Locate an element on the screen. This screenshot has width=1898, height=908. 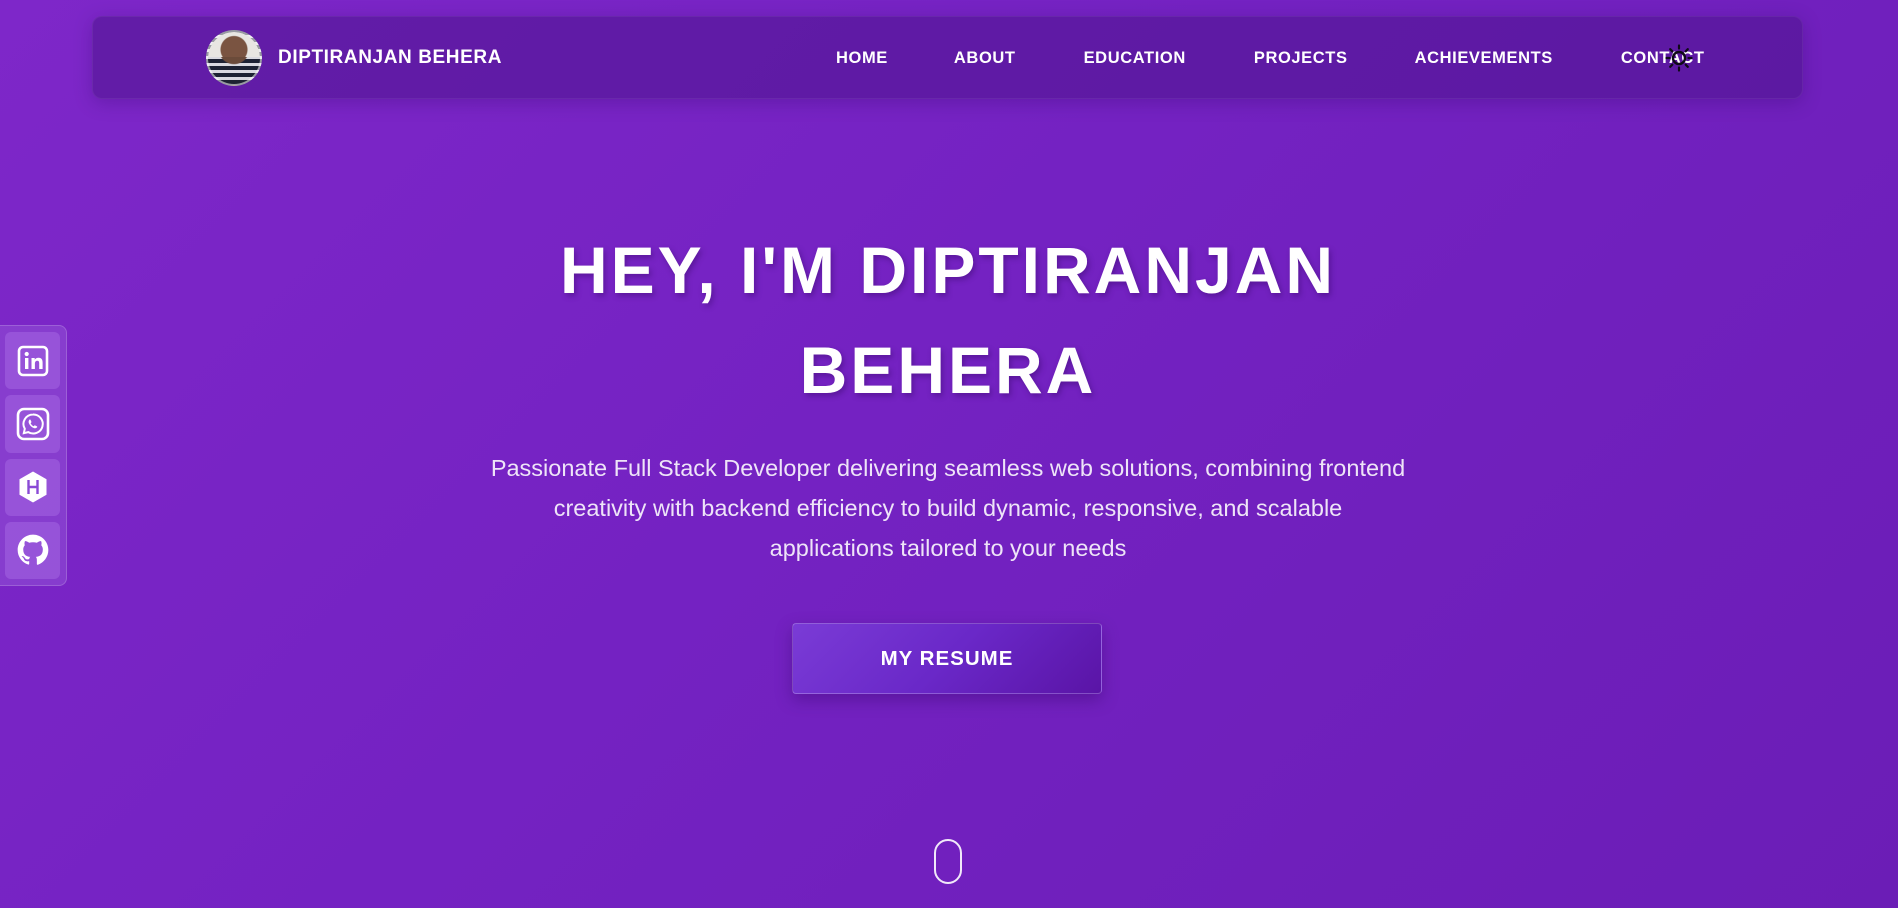
hackerrank-button is located at coordinates (32, 487).